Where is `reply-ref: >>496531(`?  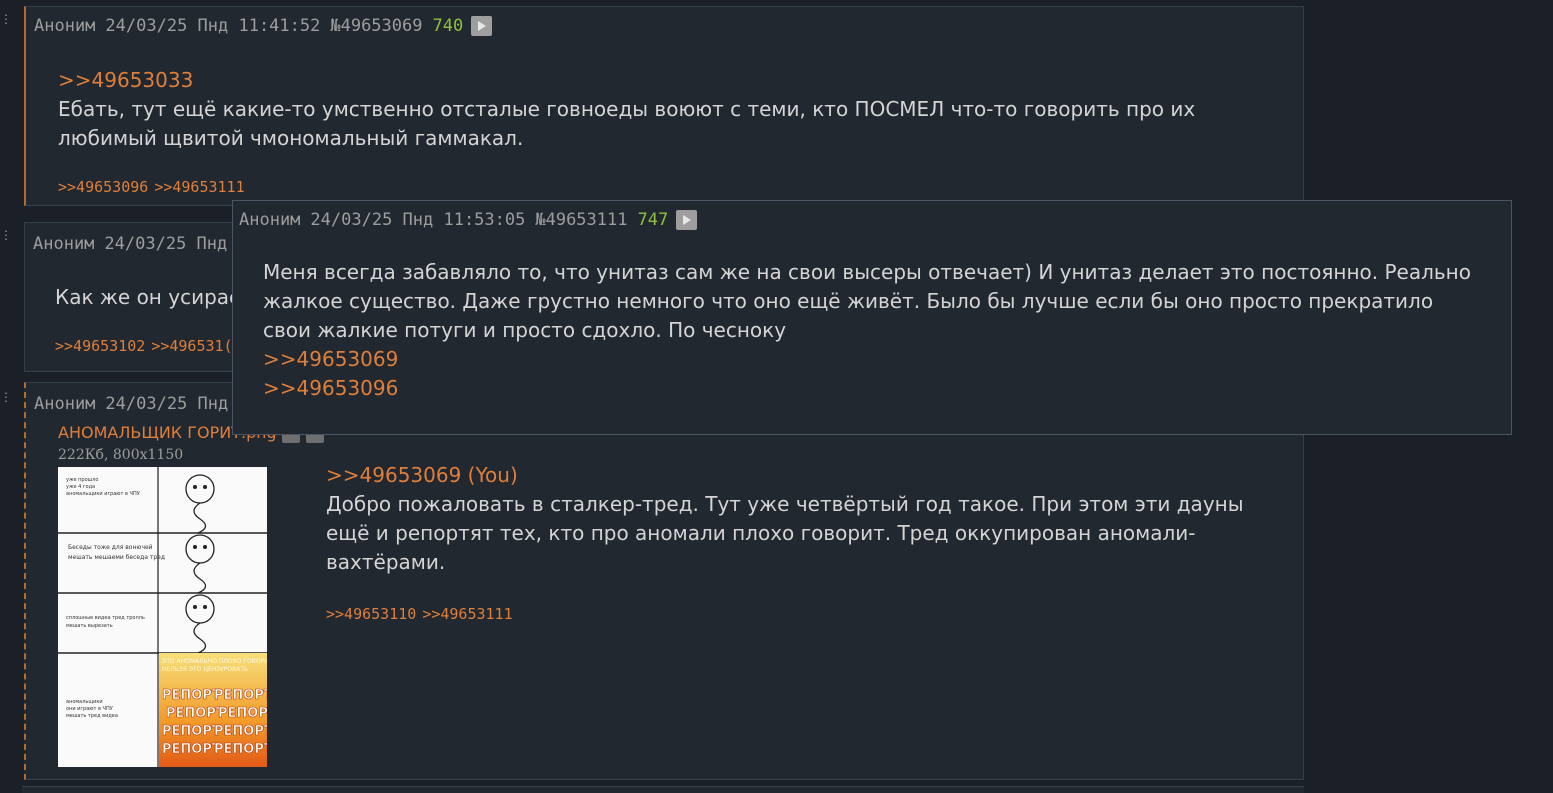
reply-ref: >>496531( is located at coordinates (191, 346).